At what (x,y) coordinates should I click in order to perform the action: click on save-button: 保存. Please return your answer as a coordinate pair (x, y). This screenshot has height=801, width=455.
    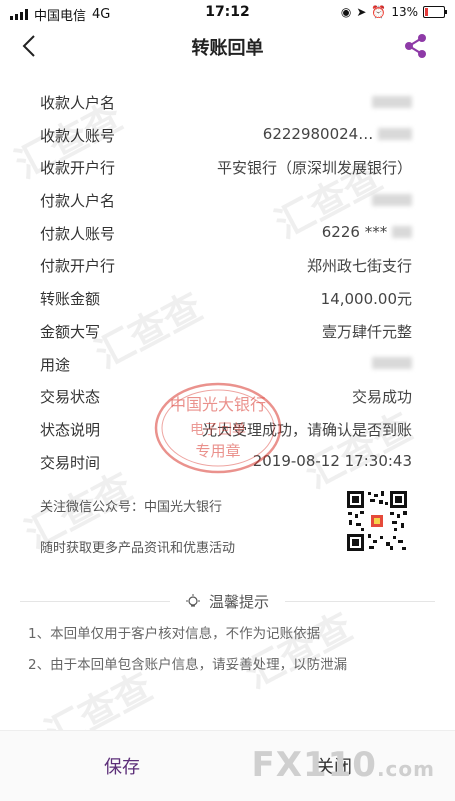
    Looking at the image, I should click on (122, 766).